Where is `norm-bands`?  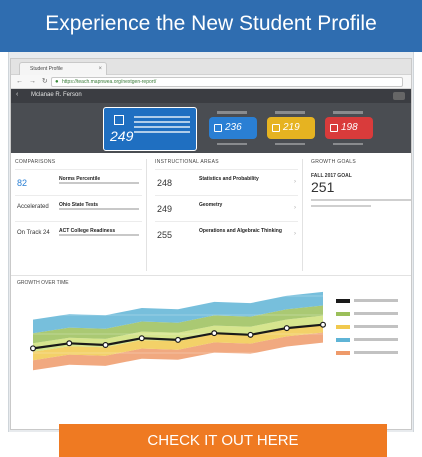 norm-bands is located at coordinates (178, 331).